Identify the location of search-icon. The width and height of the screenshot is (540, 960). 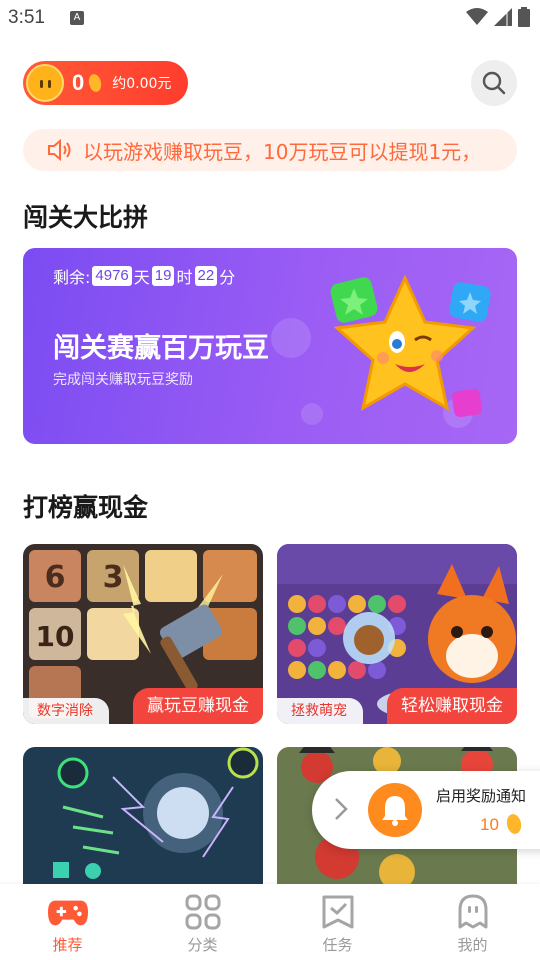
(494, 83).